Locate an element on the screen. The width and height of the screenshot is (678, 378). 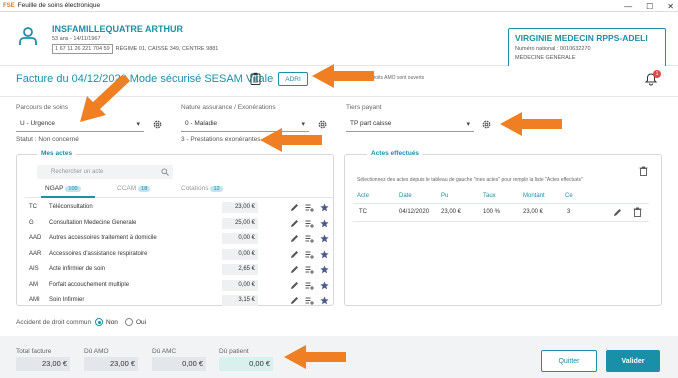
maximize-button: ☐ is located at coordinates (649, 6).